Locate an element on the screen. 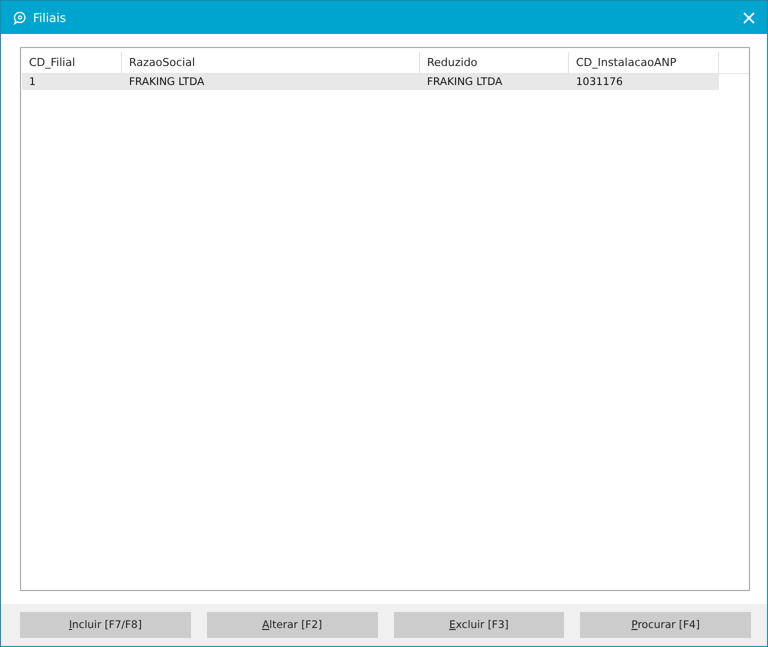  close-icon is located at coordinates (749, 18).